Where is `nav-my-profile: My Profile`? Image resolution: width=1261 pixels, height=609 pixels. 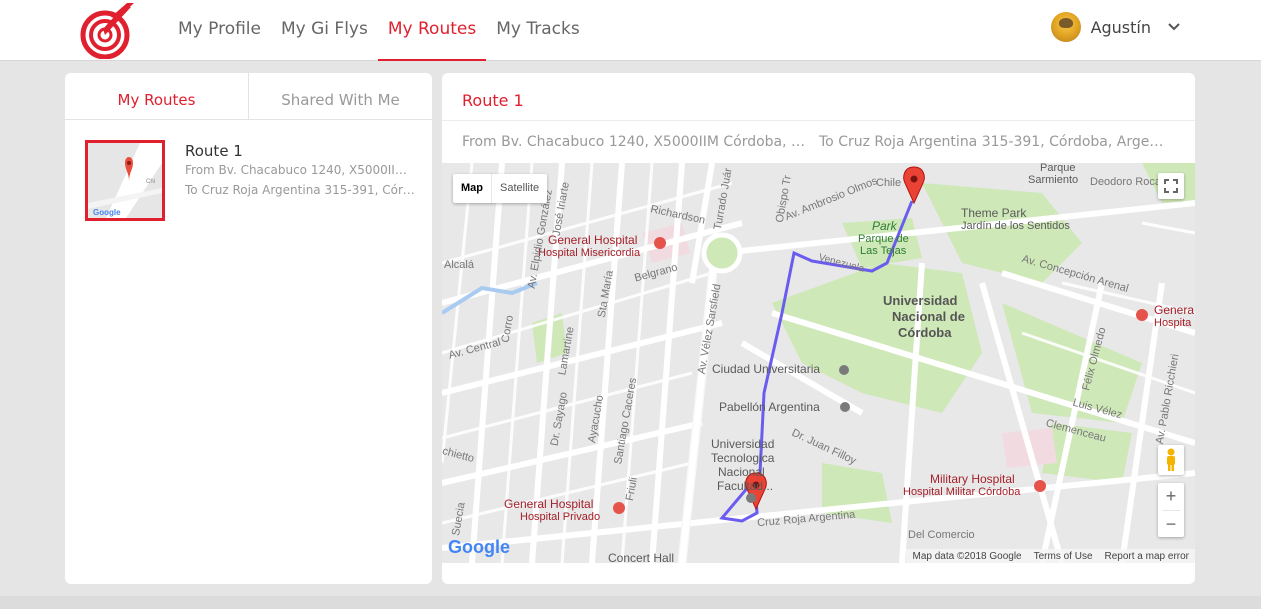 nav-my-profile: My Profile is located at coordinates (219, 30).